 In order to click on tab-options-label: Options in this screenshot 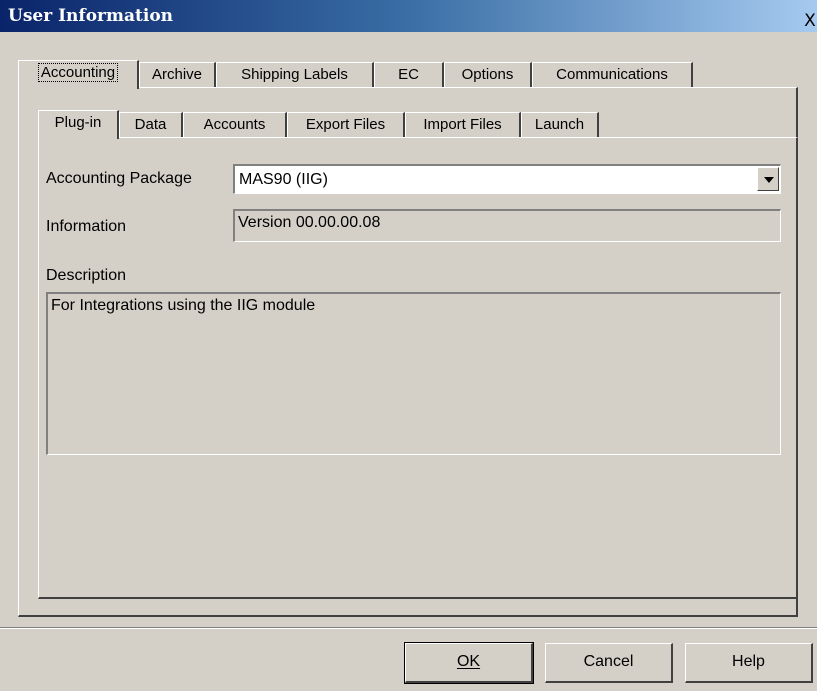, I will do `click(487, 74)`.